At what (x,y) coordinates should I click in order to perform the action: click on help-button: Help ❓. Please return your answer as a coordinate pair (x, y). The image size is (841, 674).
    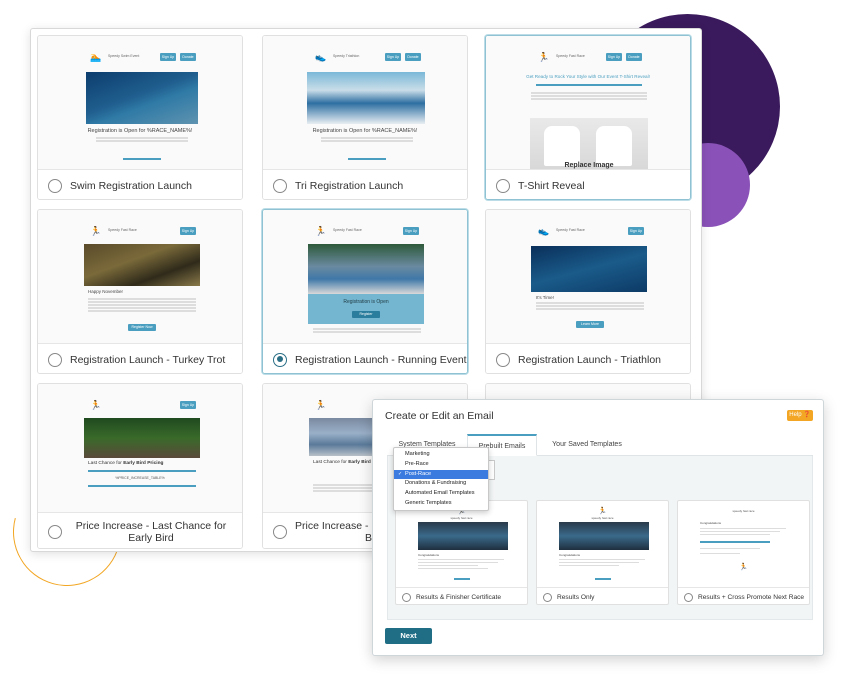
    Looking at the image, I should click on (800, 415).